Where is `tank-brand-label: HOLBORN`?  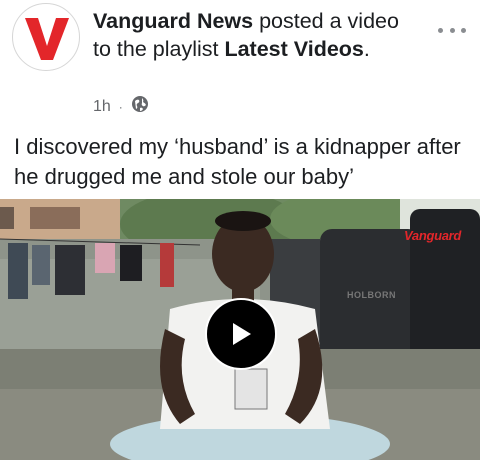
tank-brand-label: HOLBORN is located at coordinates (371, 295).